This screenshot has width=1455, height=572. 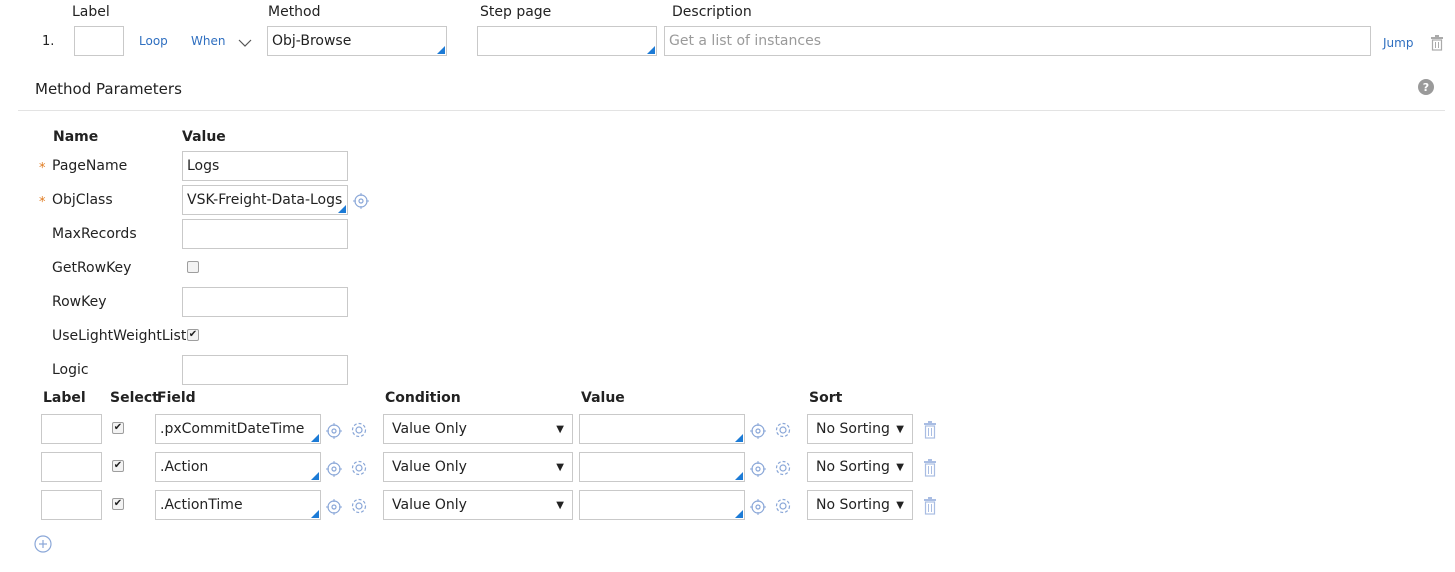 I want to click on step-page-input, so click(x=567, y=41).